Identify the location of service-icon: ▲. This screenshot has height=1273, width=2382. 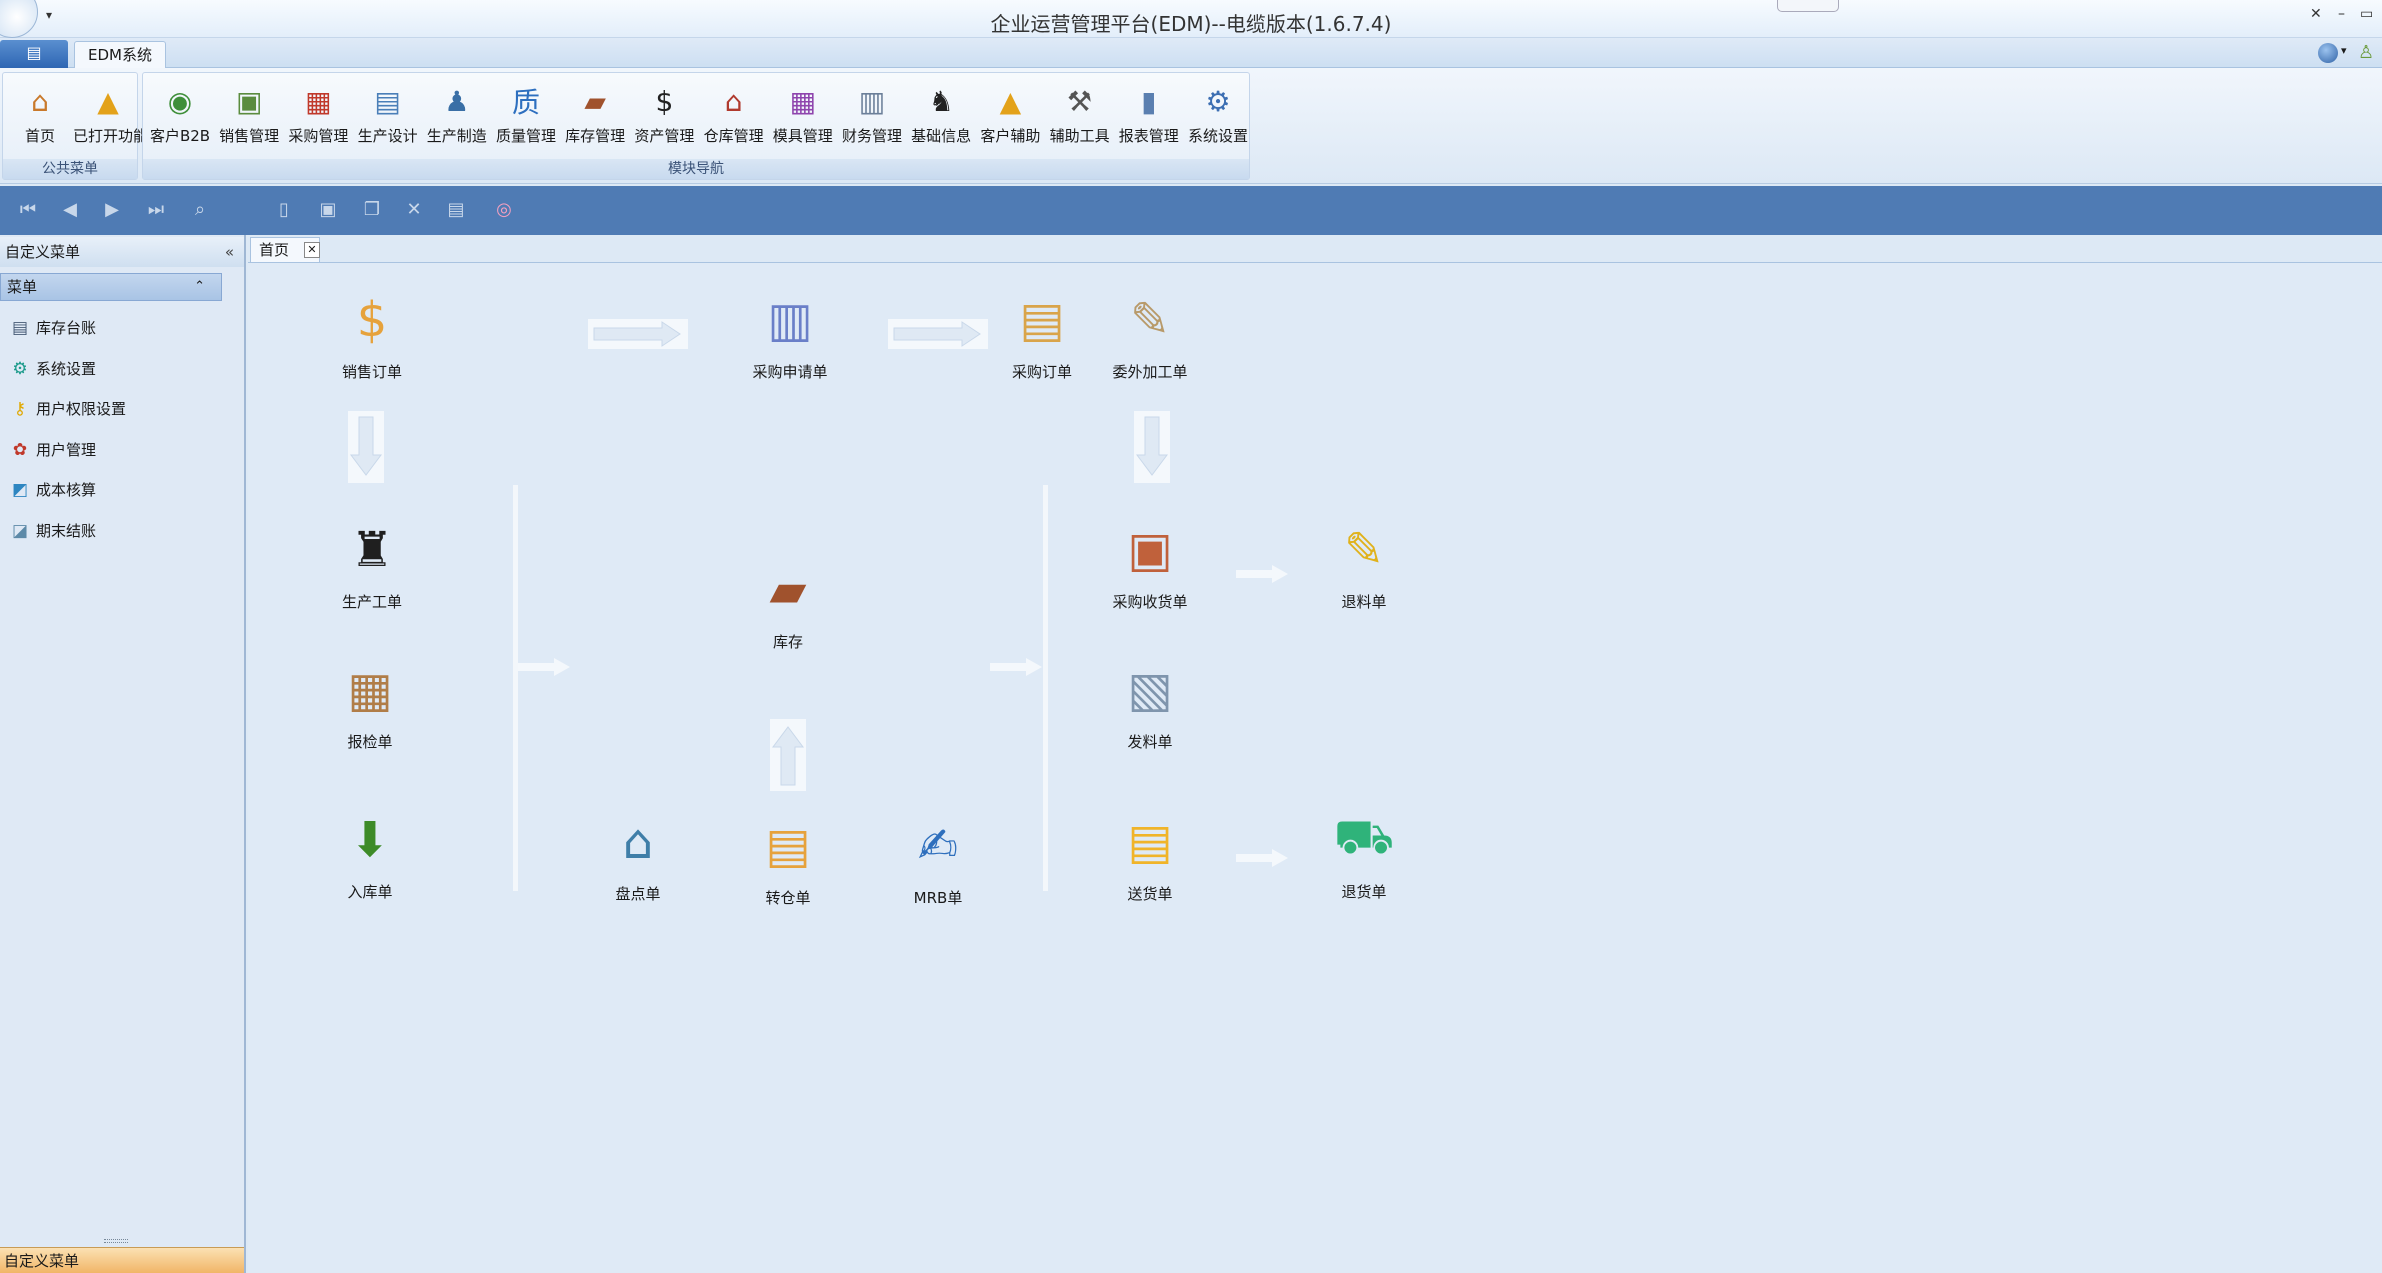
(1010, 101).